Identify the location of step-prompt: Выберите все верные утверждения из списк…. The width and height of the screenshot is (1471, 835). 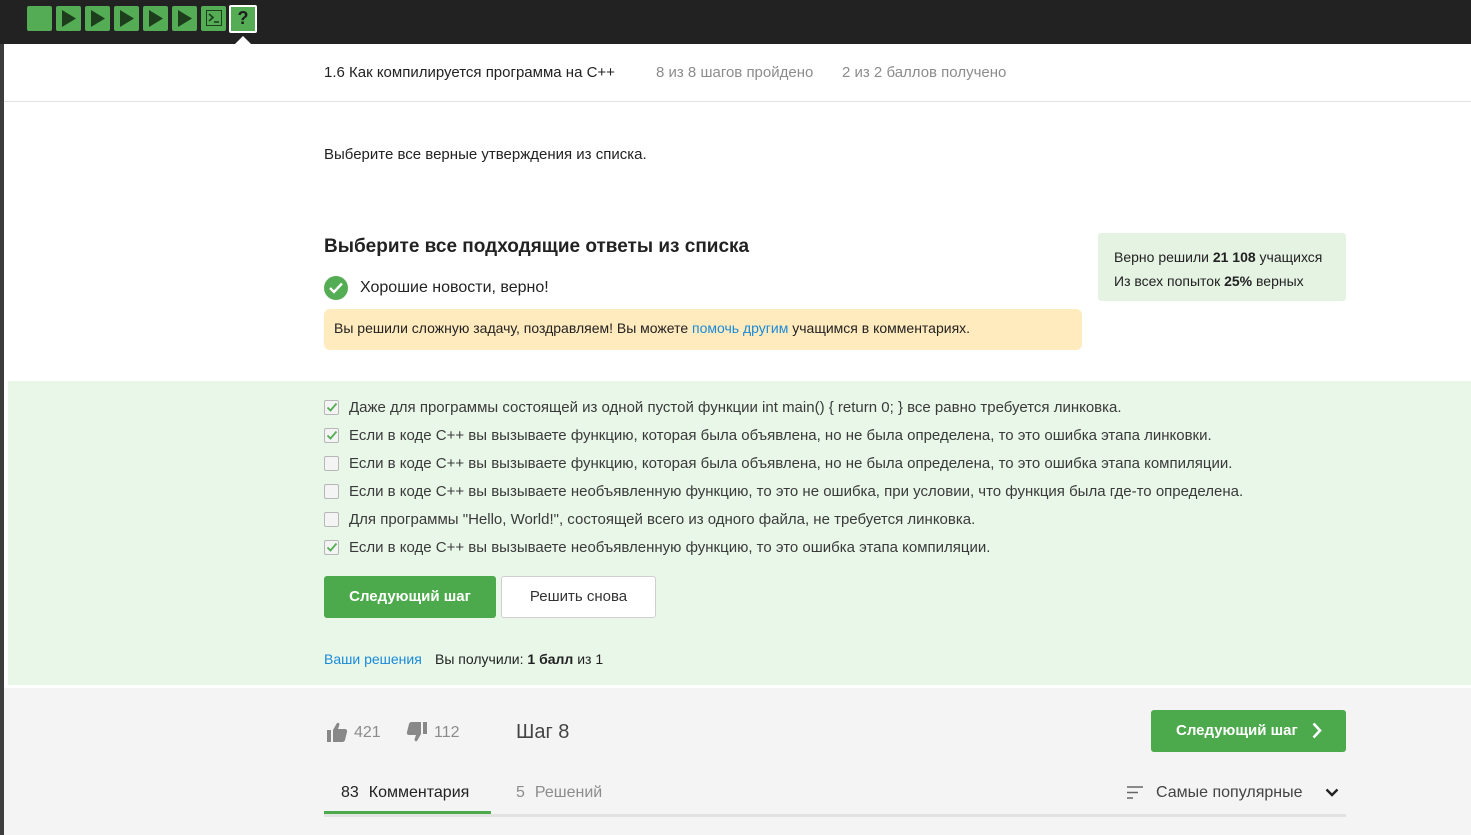
(485, 154).